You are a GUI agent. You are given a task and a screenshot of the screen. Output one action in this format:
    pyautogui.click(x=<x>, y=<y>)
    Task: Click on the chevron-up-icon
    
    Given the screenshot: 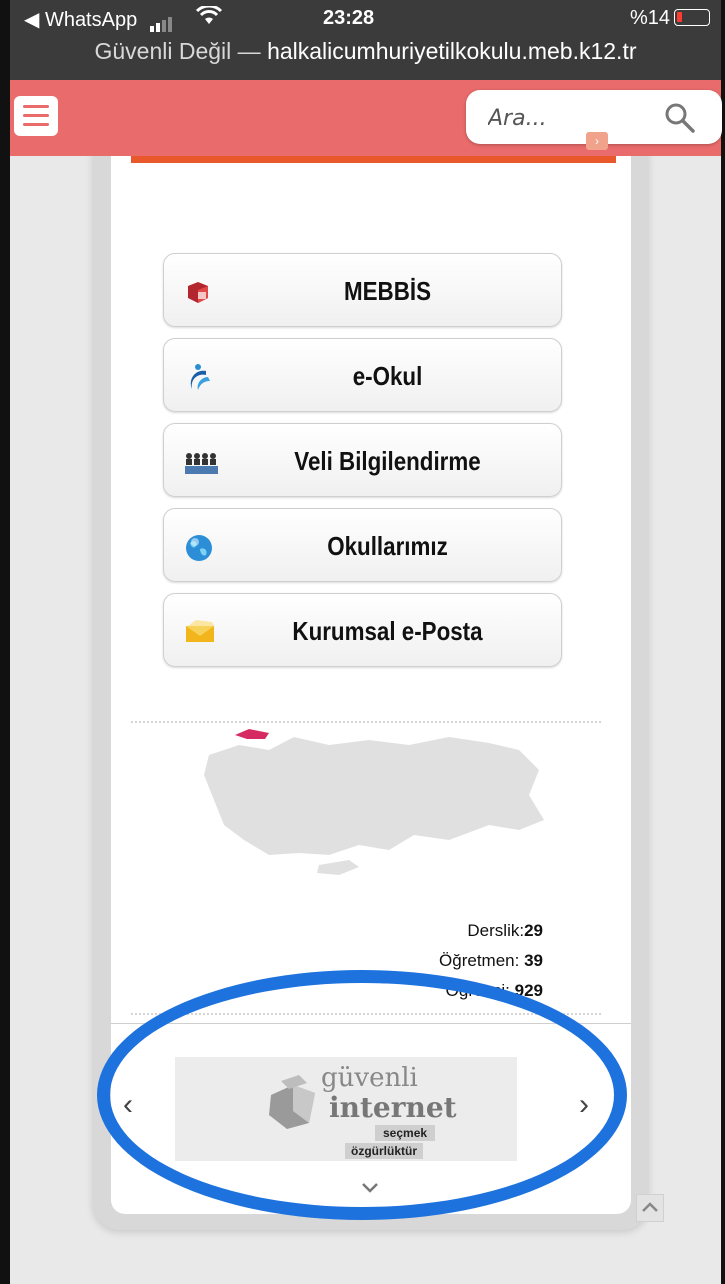 What is the action you would take?
    pyautogui.click(x=650, y=1207)
    